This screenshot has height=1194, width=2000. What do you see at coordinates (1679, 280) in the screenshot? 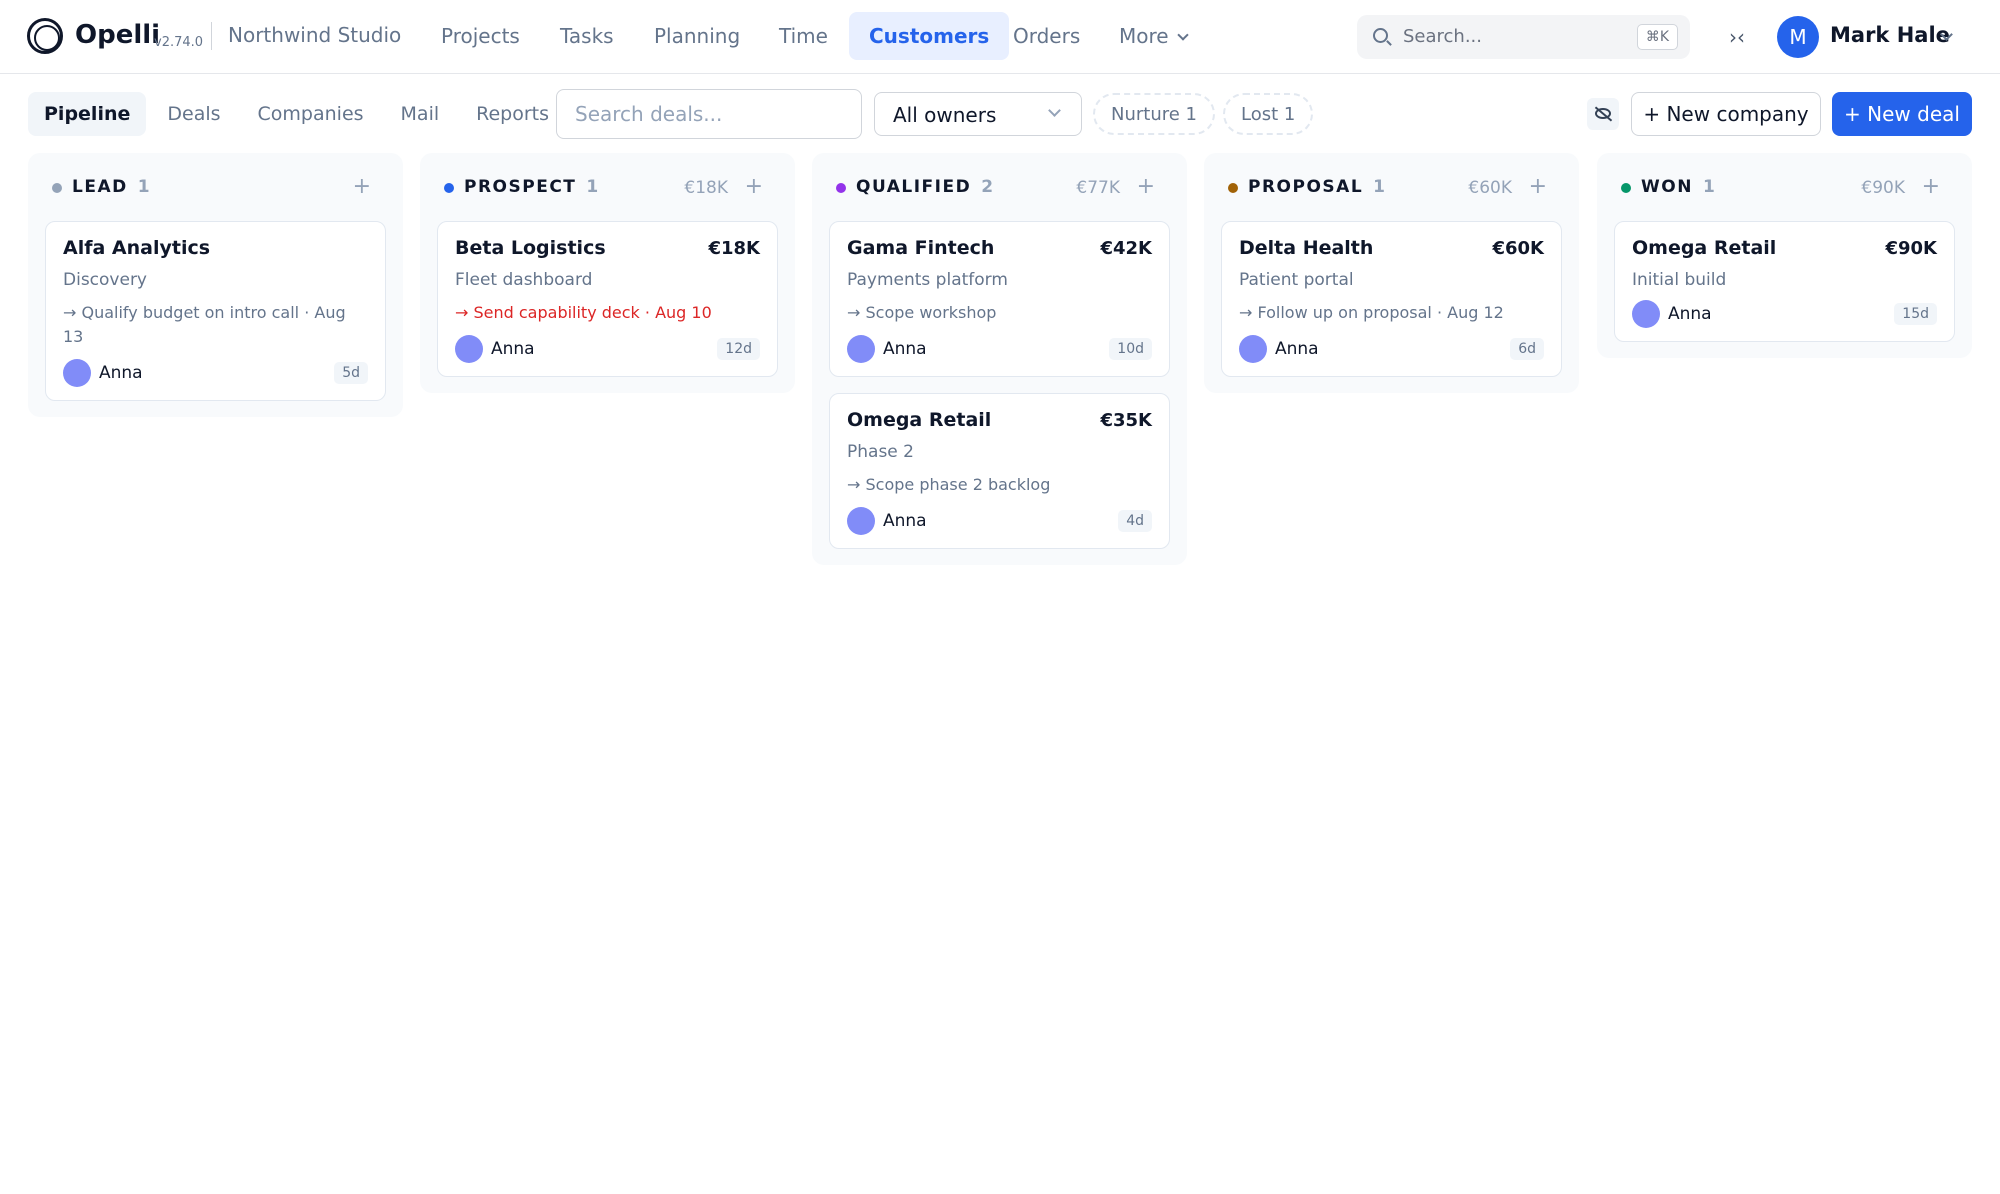
I see `deal-name: Initial build` at bounding box center [1679, 280].